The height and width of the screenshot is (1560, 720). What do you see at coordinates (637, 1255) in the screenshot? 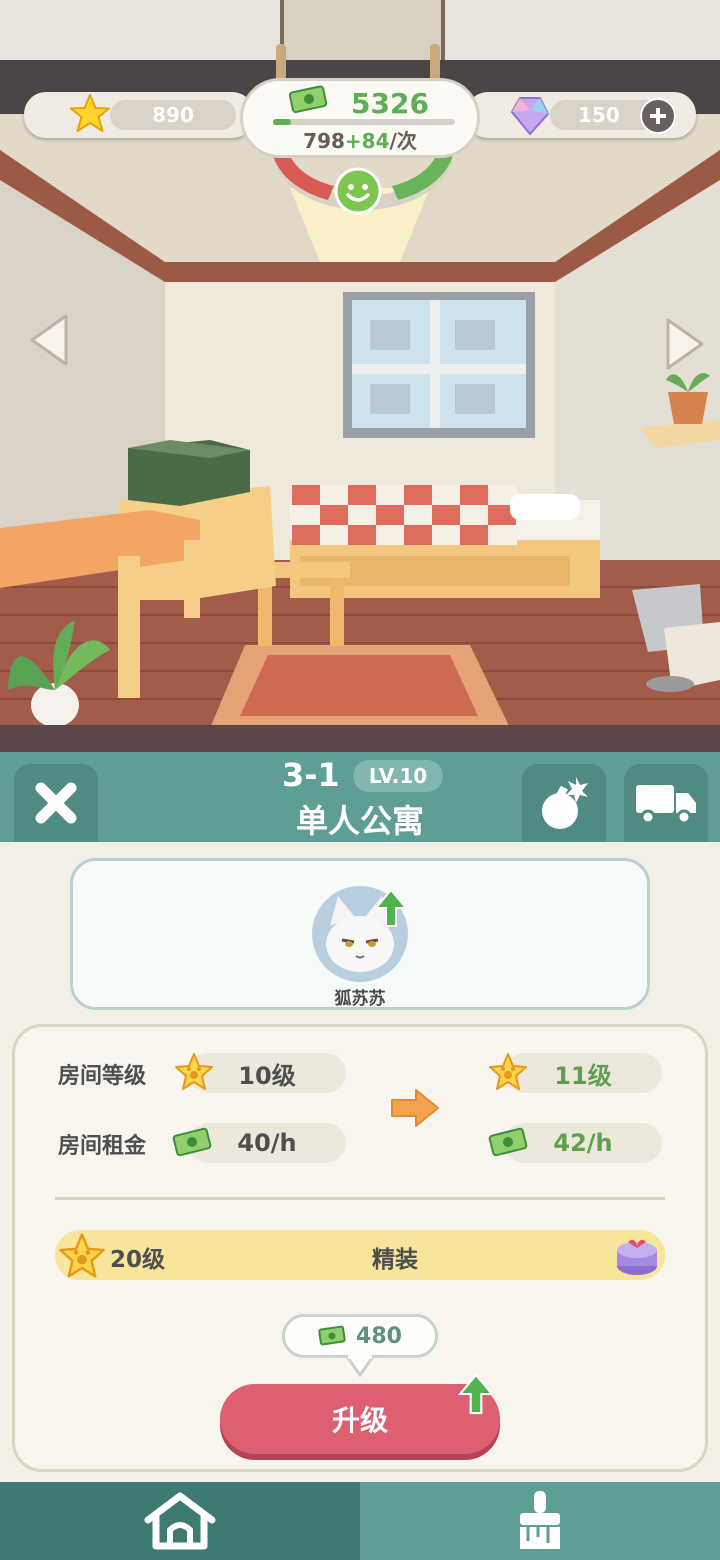
I see `gift-icon` at bounding box center [637, 1255].